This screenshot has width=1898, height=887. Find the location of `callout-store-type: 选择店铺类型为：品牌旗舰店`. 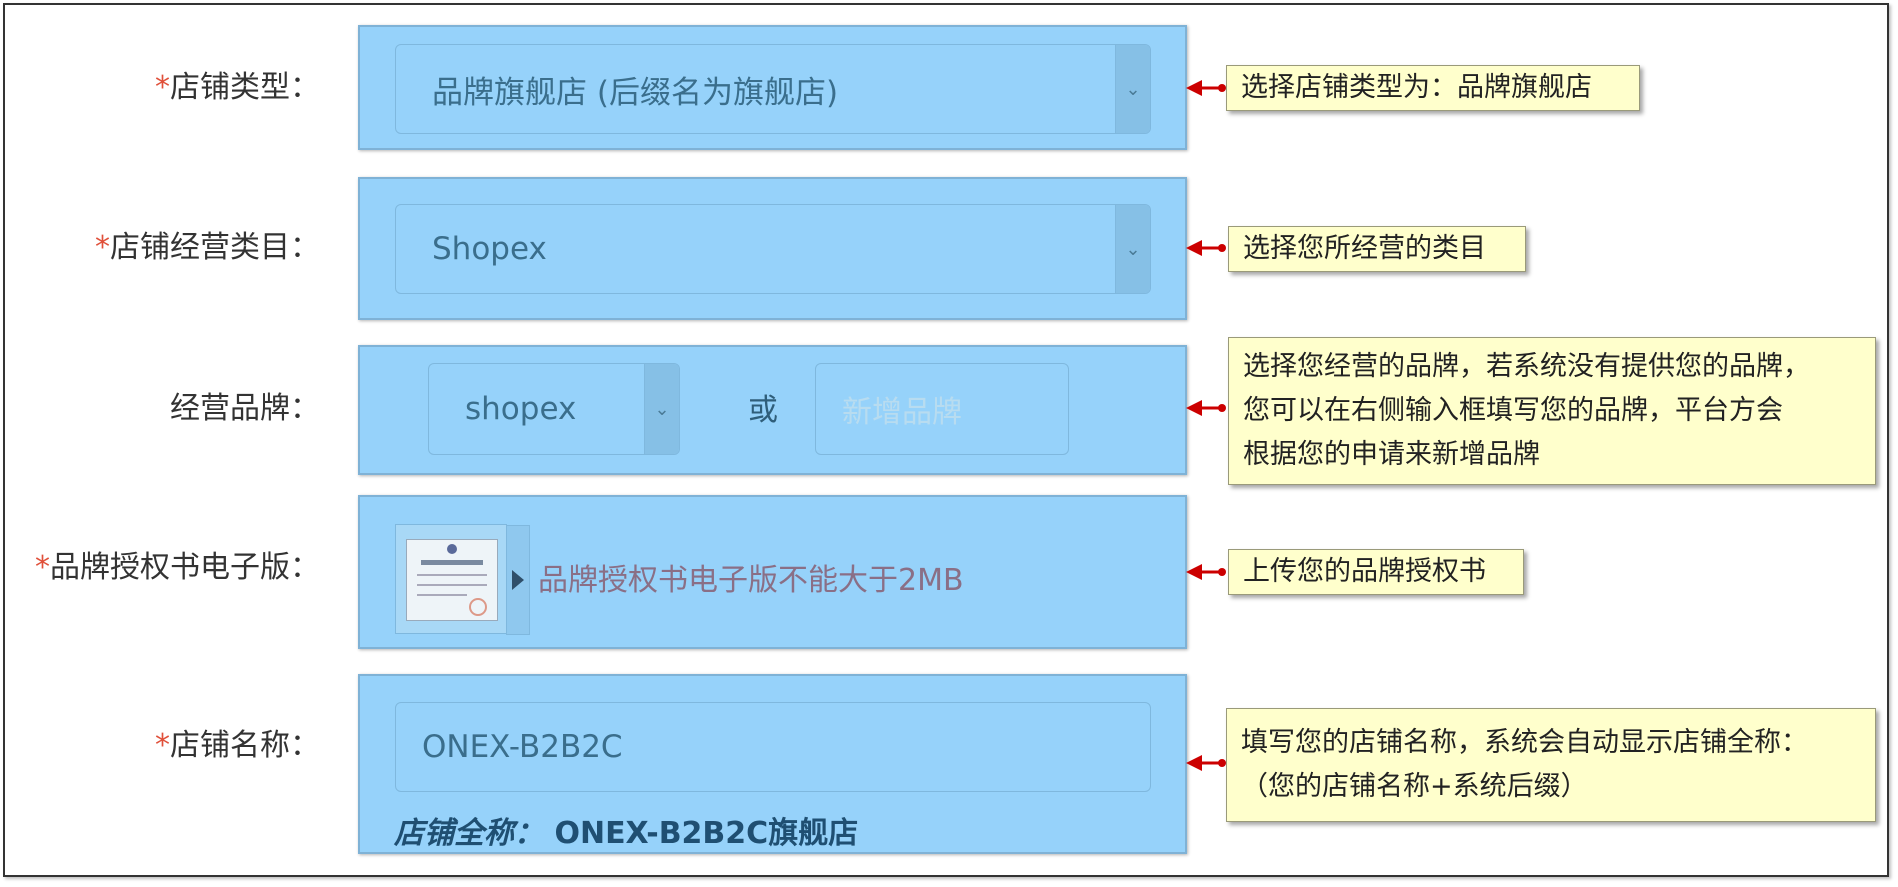

callout-store-type: 选择店铺类型为：品牌旗舰店 is located at coordinates (1433, 88).